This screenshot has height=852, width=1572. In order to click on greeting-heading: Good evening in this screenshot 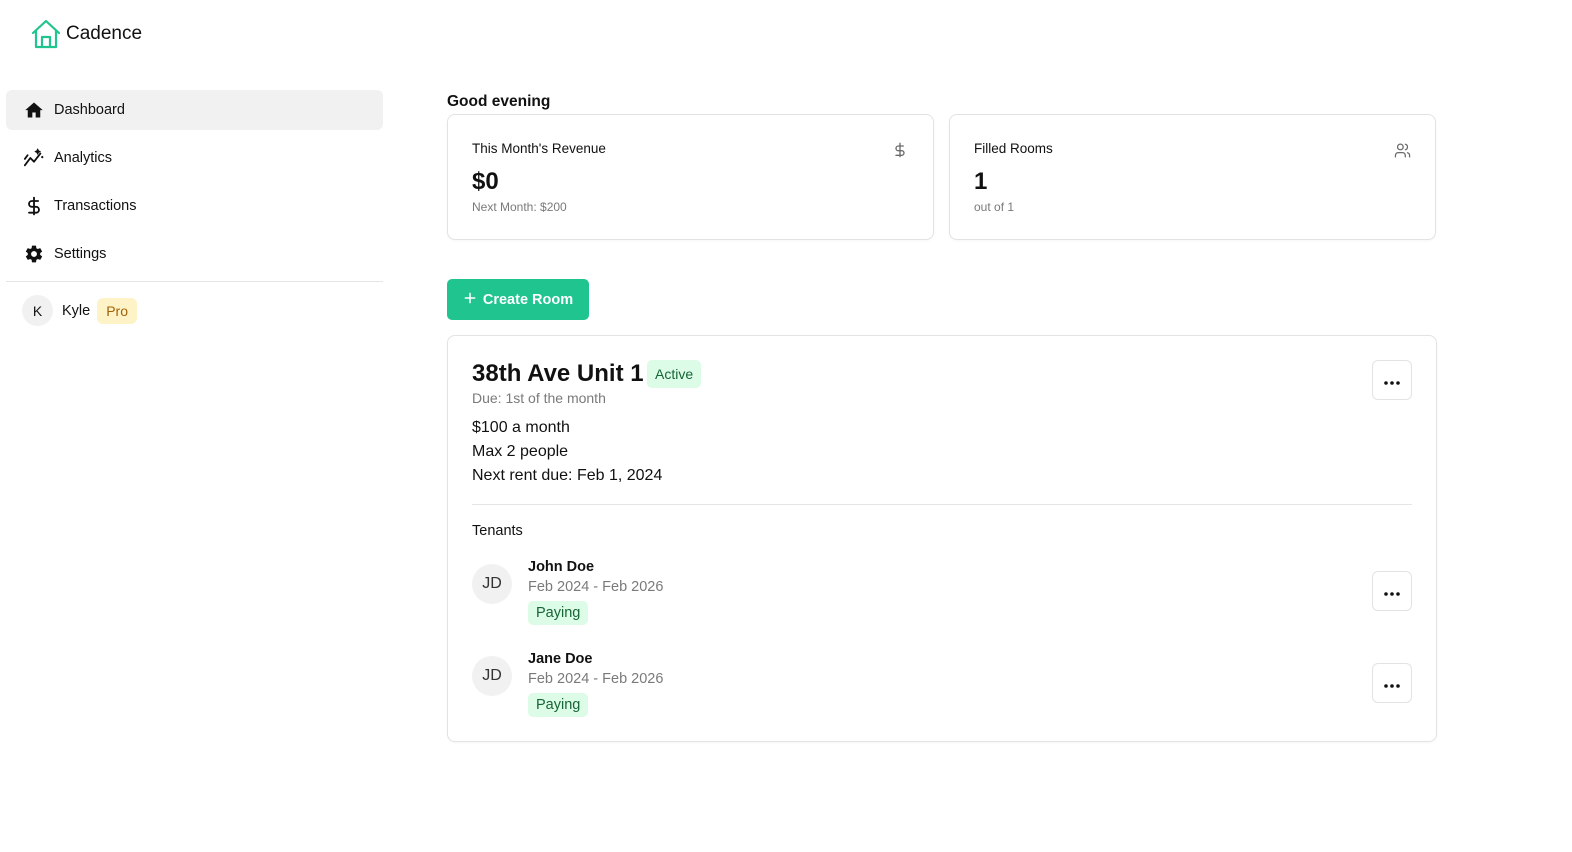, I will do `click(499, 101)`.